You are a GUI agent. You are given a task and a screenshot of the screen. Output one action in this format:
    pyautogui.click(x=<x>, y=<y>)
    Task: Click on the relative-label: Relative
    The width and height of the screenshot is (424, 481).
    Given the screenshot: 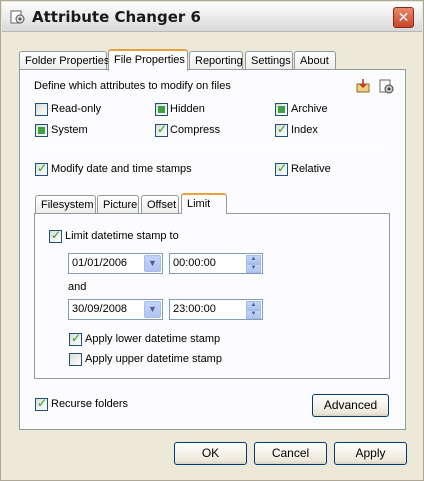 What is the action you would take?
    pyautogui.click(x=311, y=169)
    